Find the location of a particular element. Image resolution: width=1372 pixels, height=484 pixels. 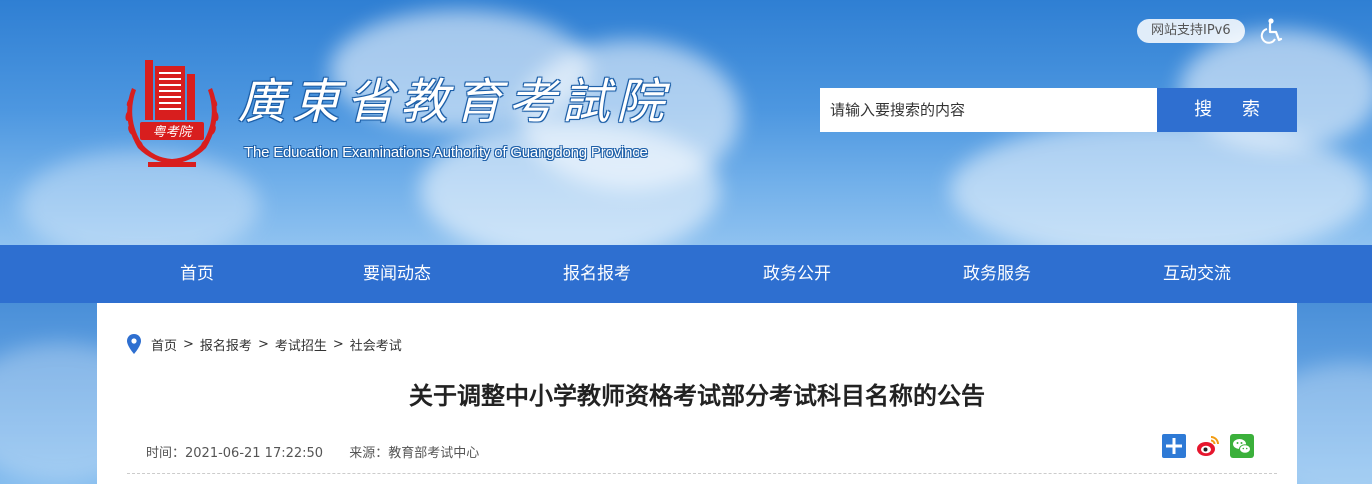

breadcrumb-registration: 报名报考 is located at coordinates (226, 344).